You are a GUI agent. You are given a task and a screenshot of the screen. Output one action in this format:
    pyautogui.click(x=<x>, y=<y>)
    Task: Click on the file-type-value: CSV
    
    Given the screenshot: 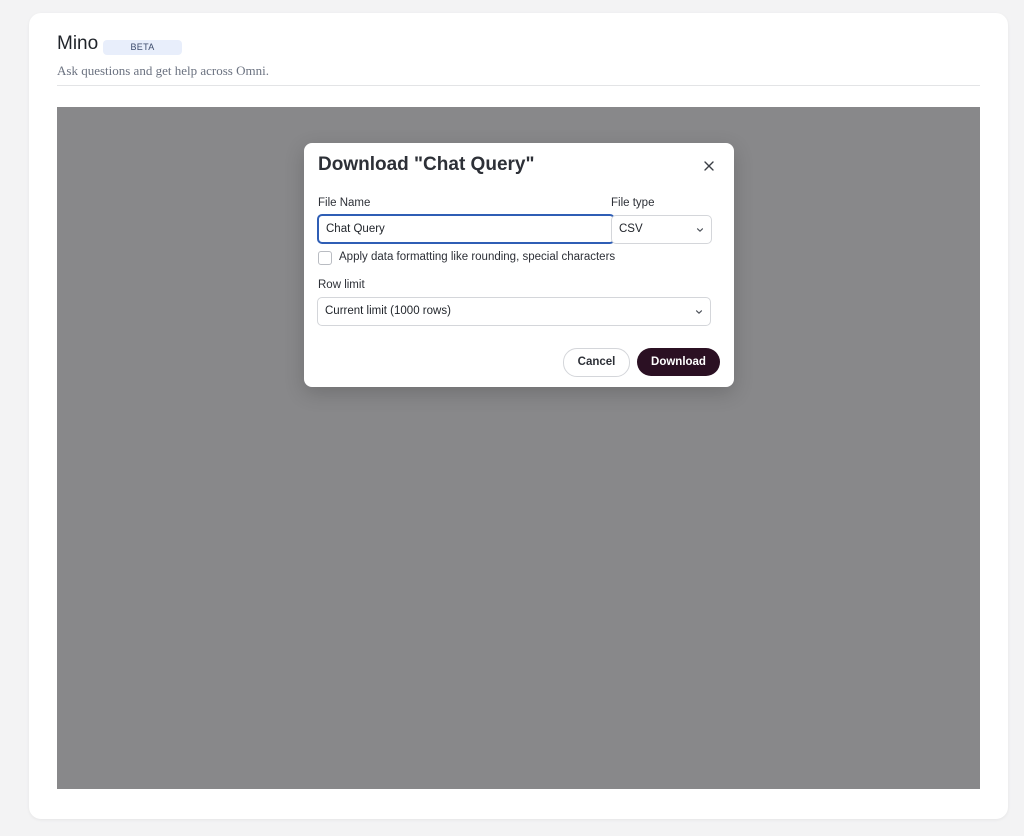 What is the action you would take?
    pyautogui.click(x=631, y=229)
    